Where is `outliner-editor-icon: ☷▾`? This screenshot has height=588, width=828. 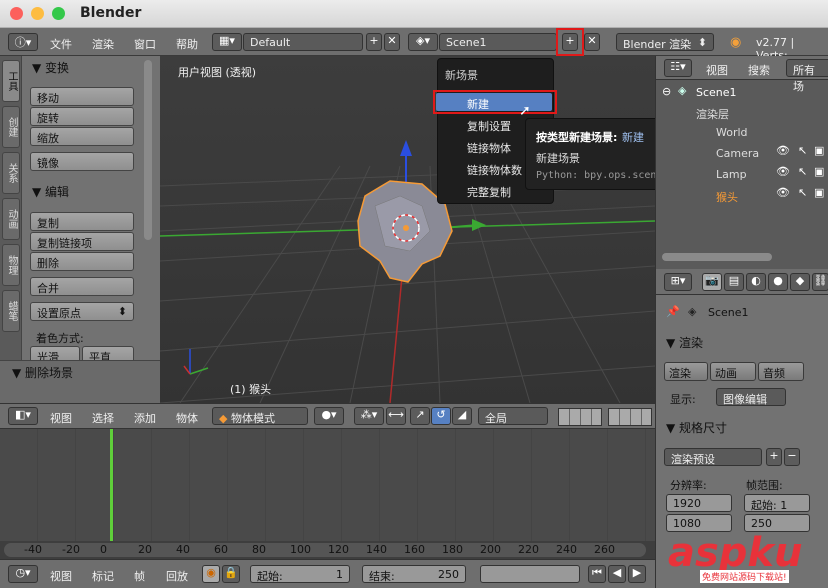 outliner-editor-icon: ☷▾ is located at coordinates (678, 68).